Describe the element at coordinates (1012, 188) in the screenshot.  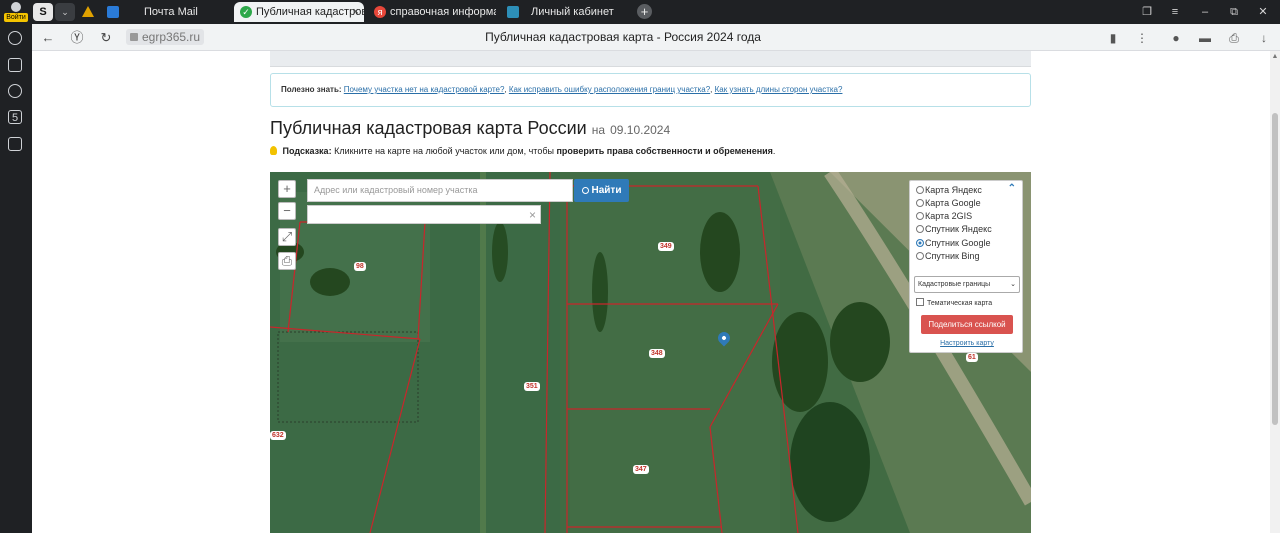
I see `chevron-up-icon: ⌃` at that location.